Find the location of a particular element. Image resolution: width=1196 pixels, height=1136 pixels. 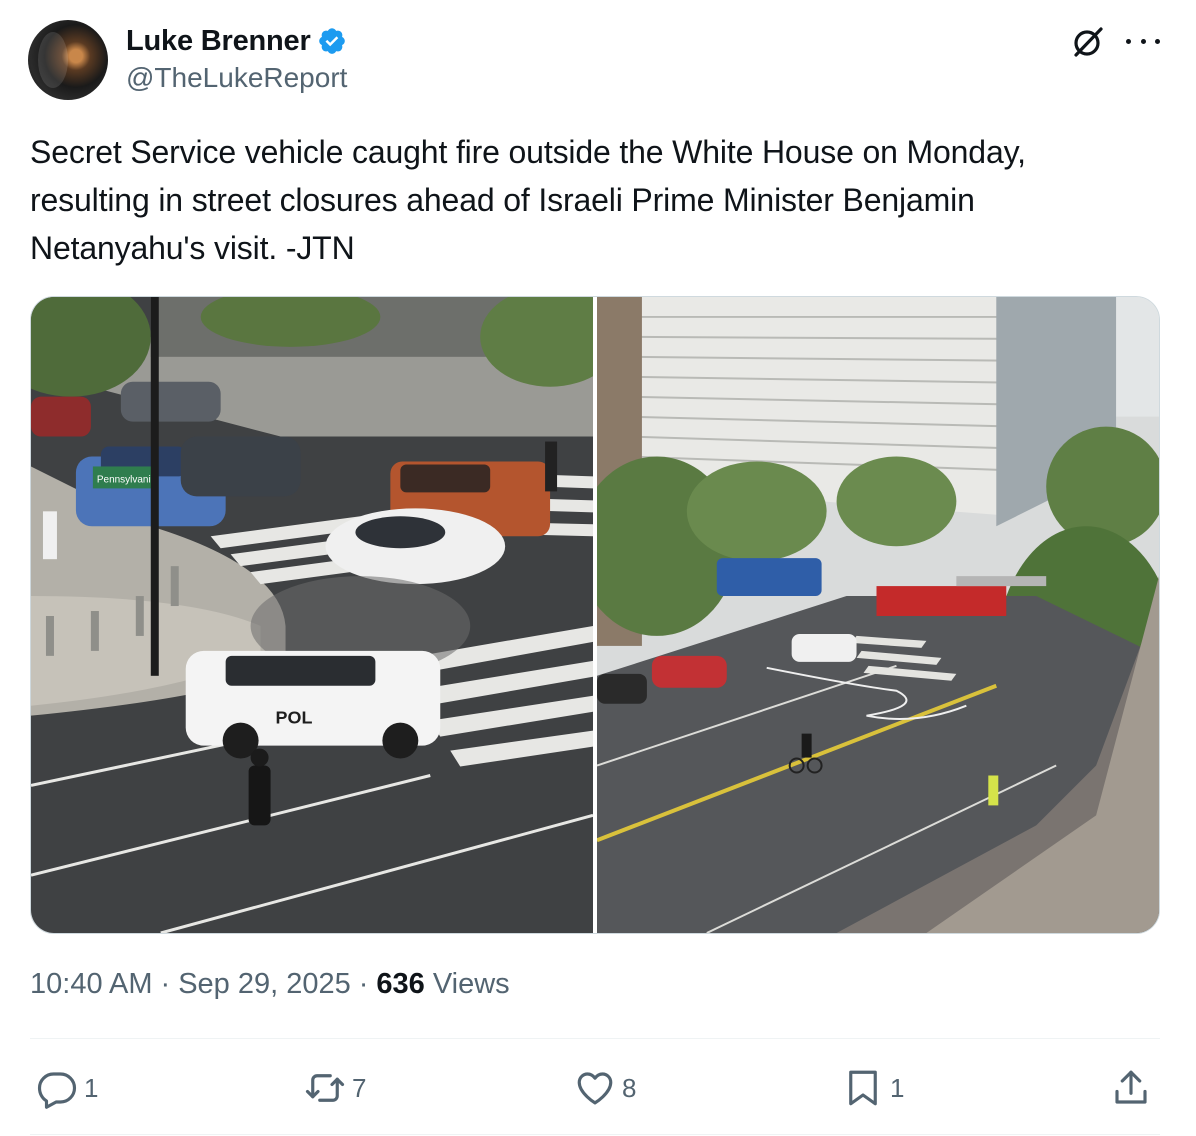

share-button is located at coordinates (1131, 1088).